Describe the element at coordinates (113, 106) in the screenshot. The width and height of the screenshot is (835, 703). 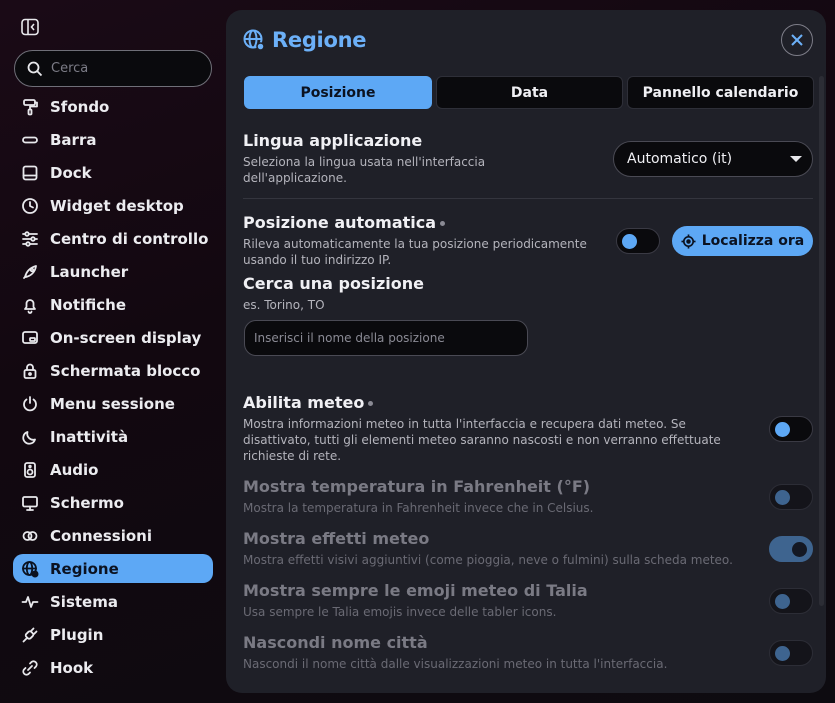
I see `sidebar-item-sfondo: Sfondo` at that location.